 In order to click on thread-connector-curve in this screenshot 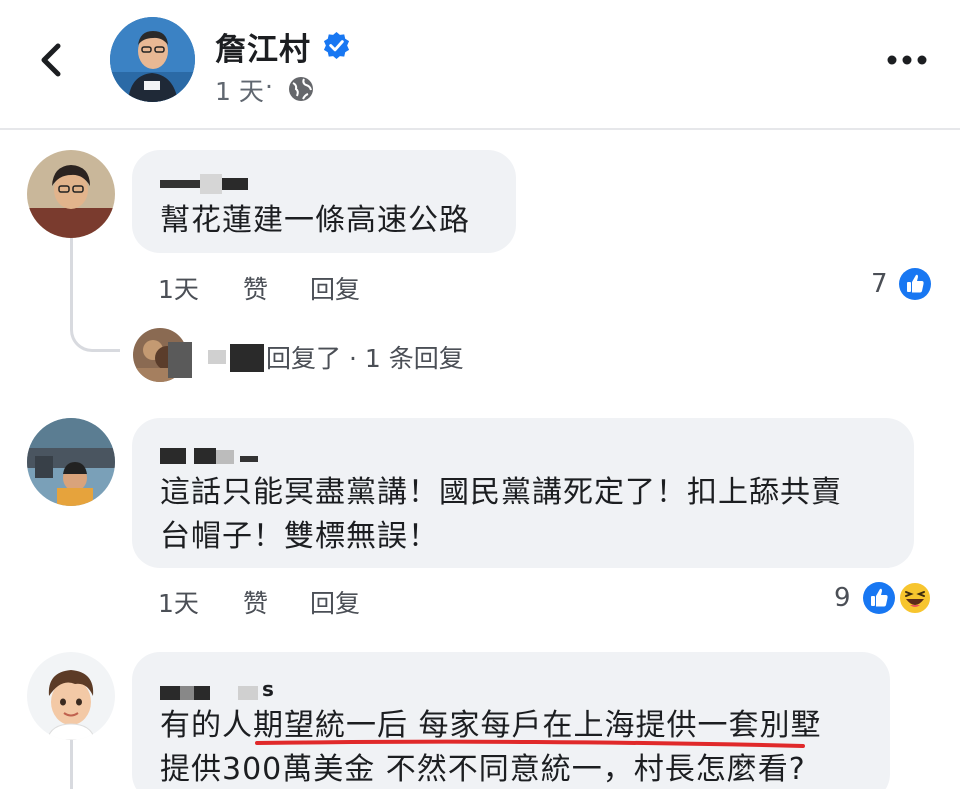, I will do `click(95, 326)`.